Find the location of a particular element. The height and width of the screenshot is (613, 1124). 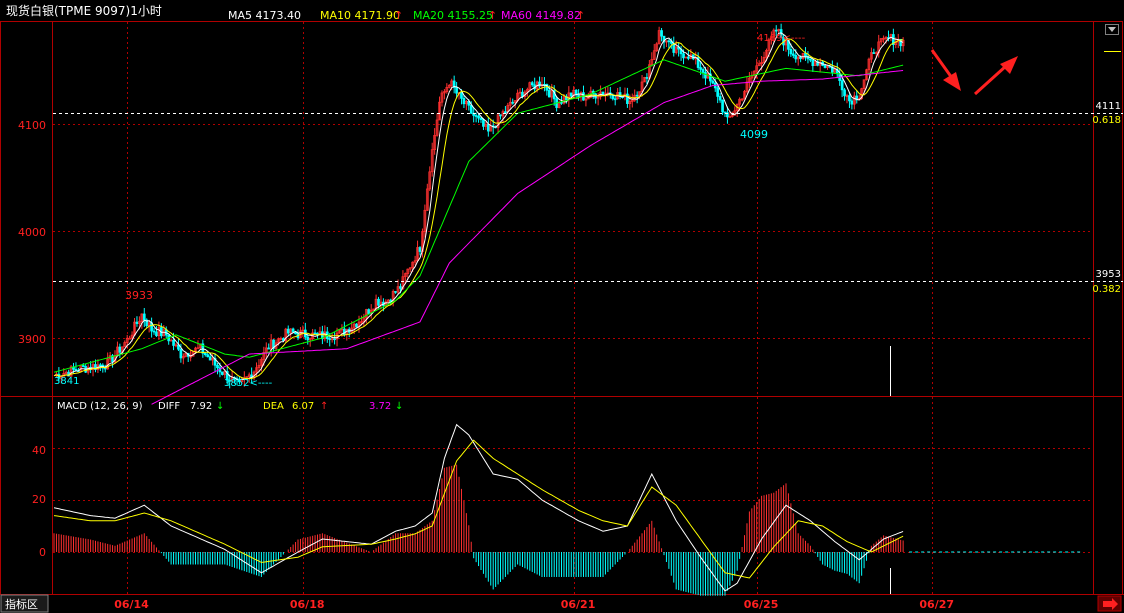

fib-price-3953: 3953 is located at coordinates (1108, 274).